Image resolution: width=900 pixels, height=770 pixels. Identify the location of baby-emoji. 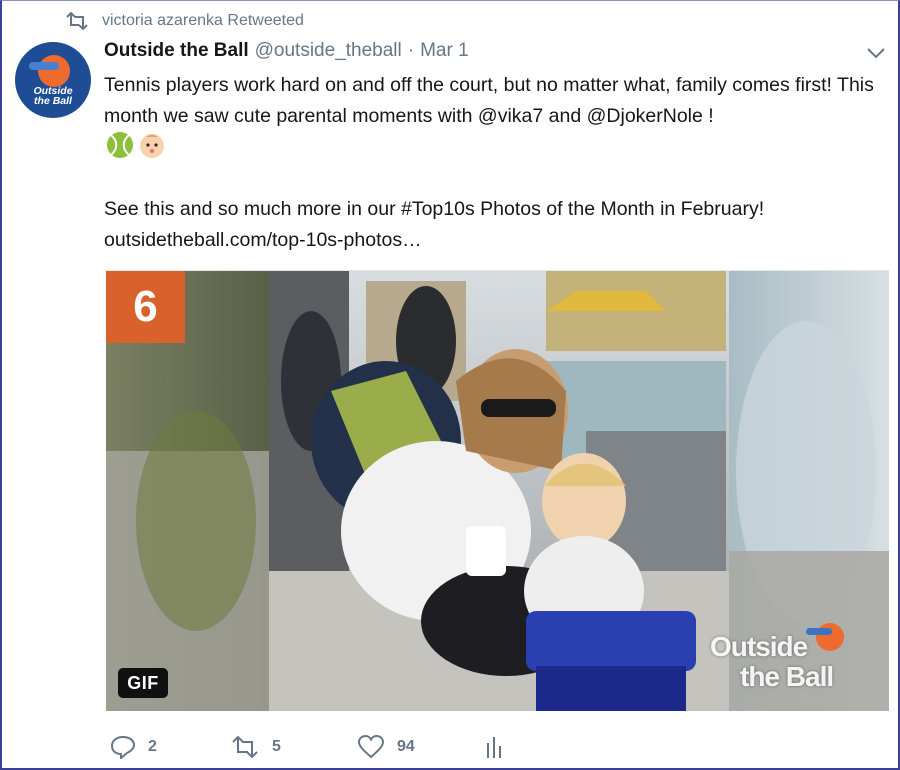
(152, 146).